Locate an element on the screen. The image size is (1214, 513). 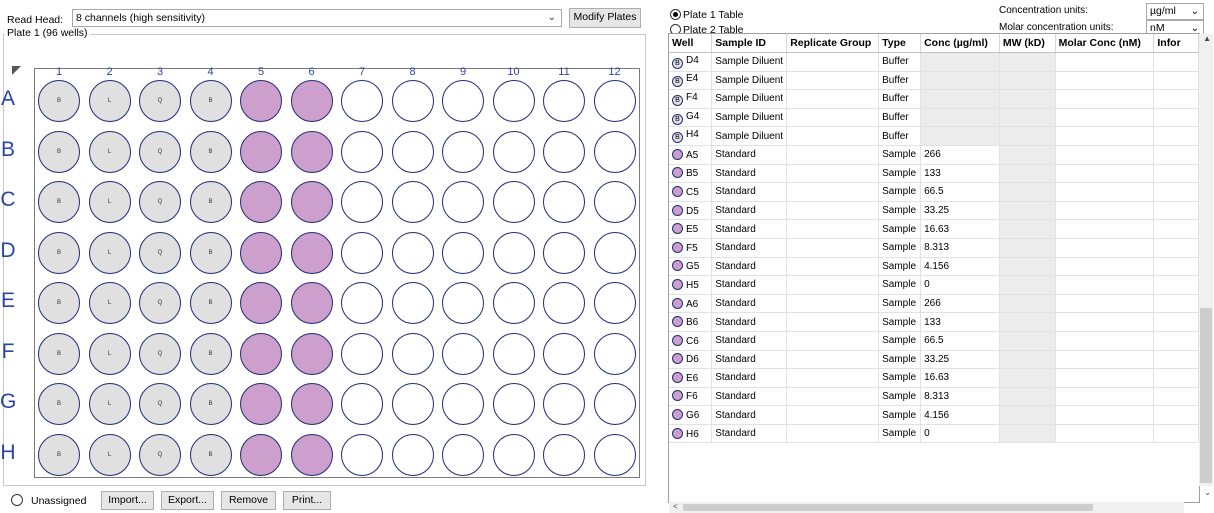
table-row: E5 Standard Sample 16.63 is located at coordinates (934, 229).